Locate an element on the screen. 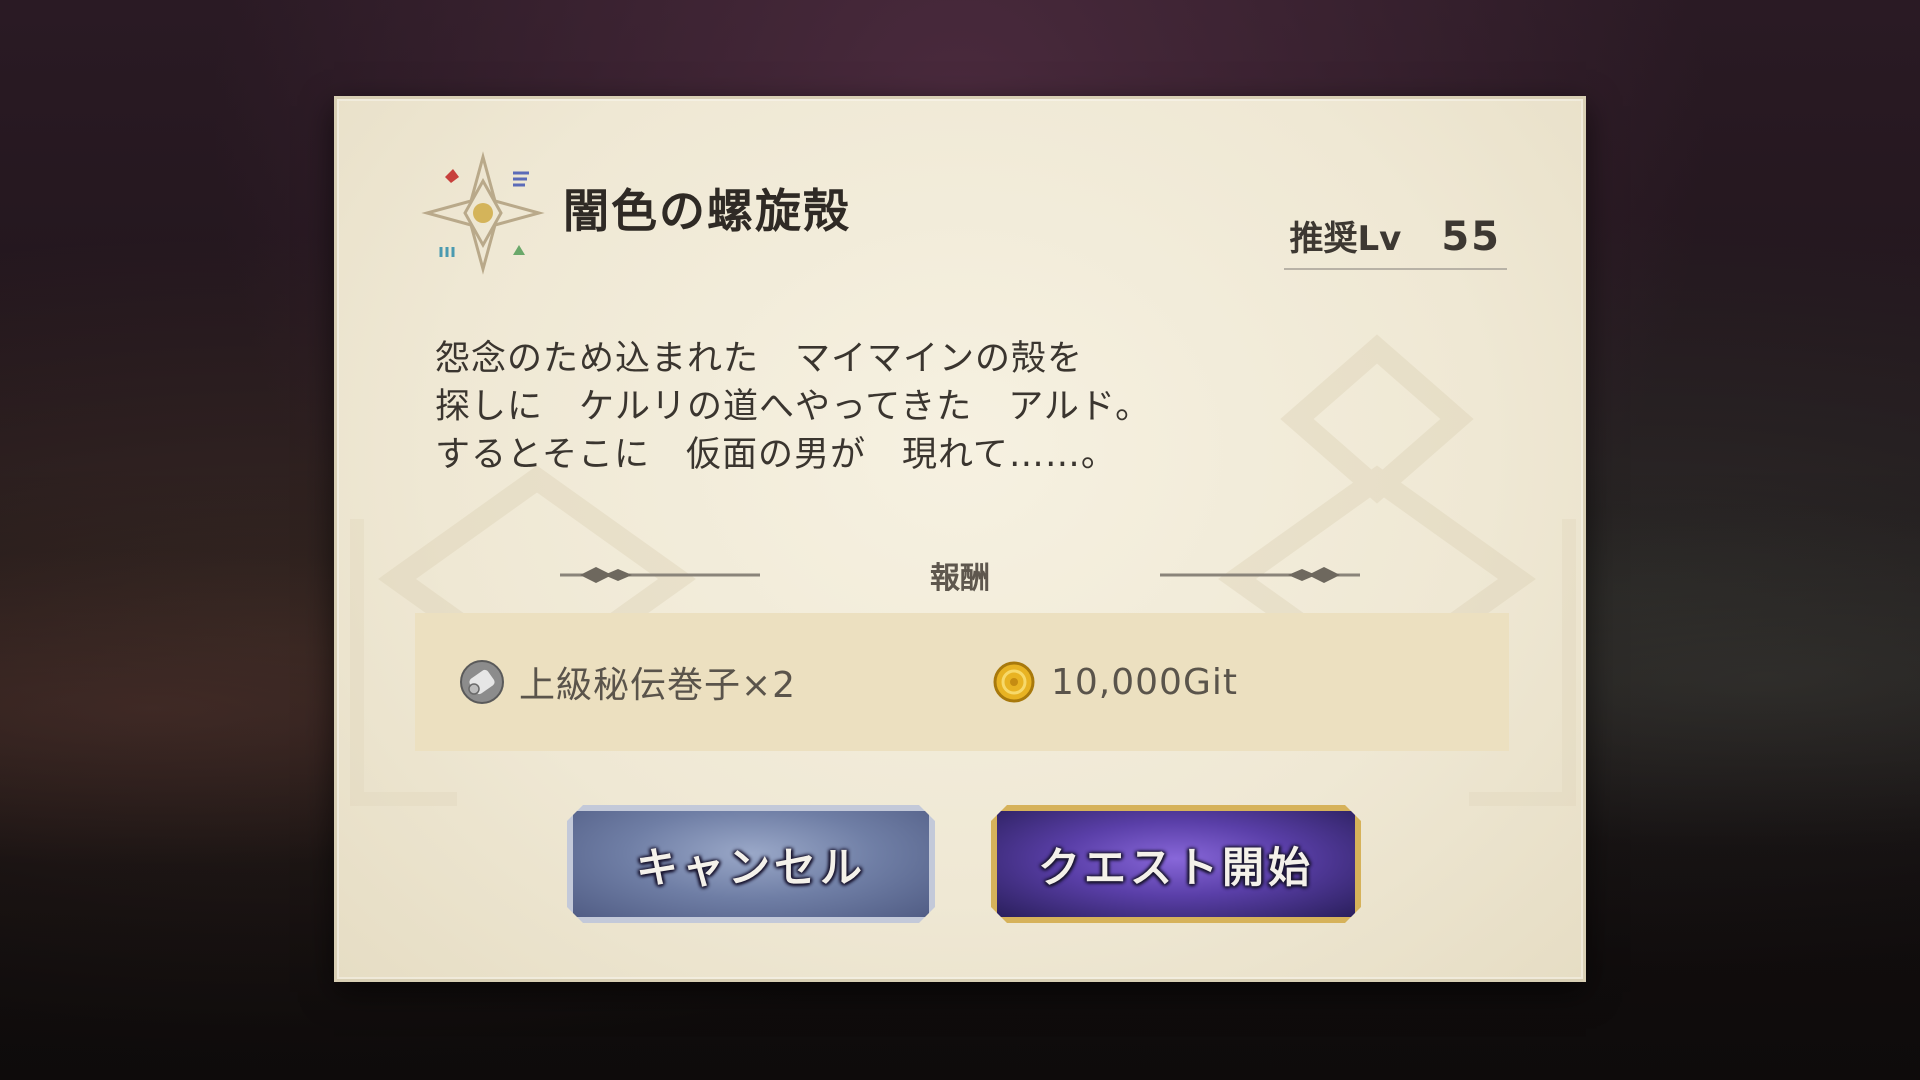 This screenshot has width=1920, height=1080. reward-item: 10,000Git is located at coordinates (1114, 682).